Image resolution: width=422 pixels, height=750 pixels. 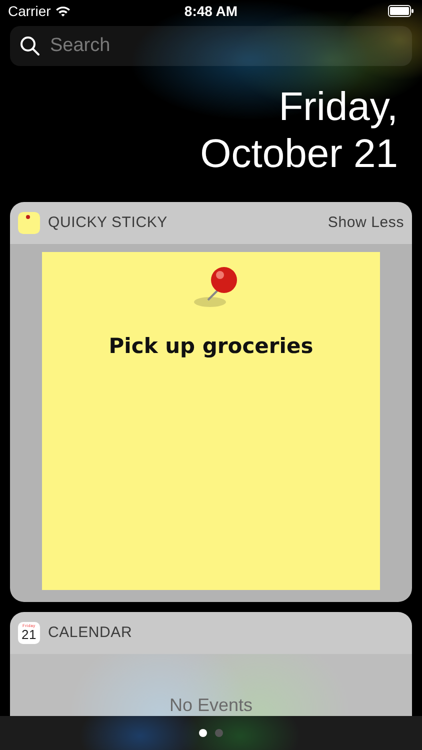 I want to click on date-day: October 21, so click(x=211, y=154).